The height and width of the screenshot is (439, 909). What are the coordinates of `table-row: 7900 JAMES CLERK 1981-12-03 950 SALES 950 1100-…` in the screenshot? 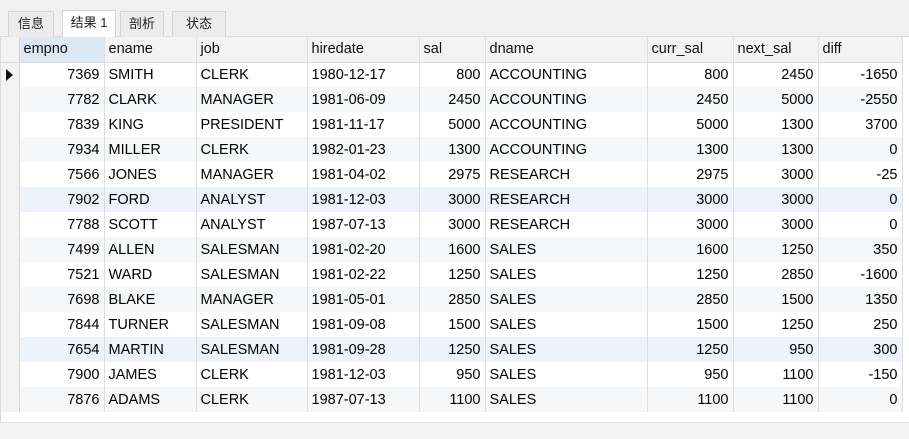 It's located at (452, 374).